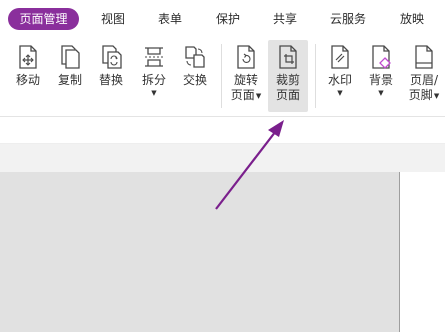 The image size is (445, 332). I want to click on rotate-dropdown-caret-icon: ▼, so click(258, 96).